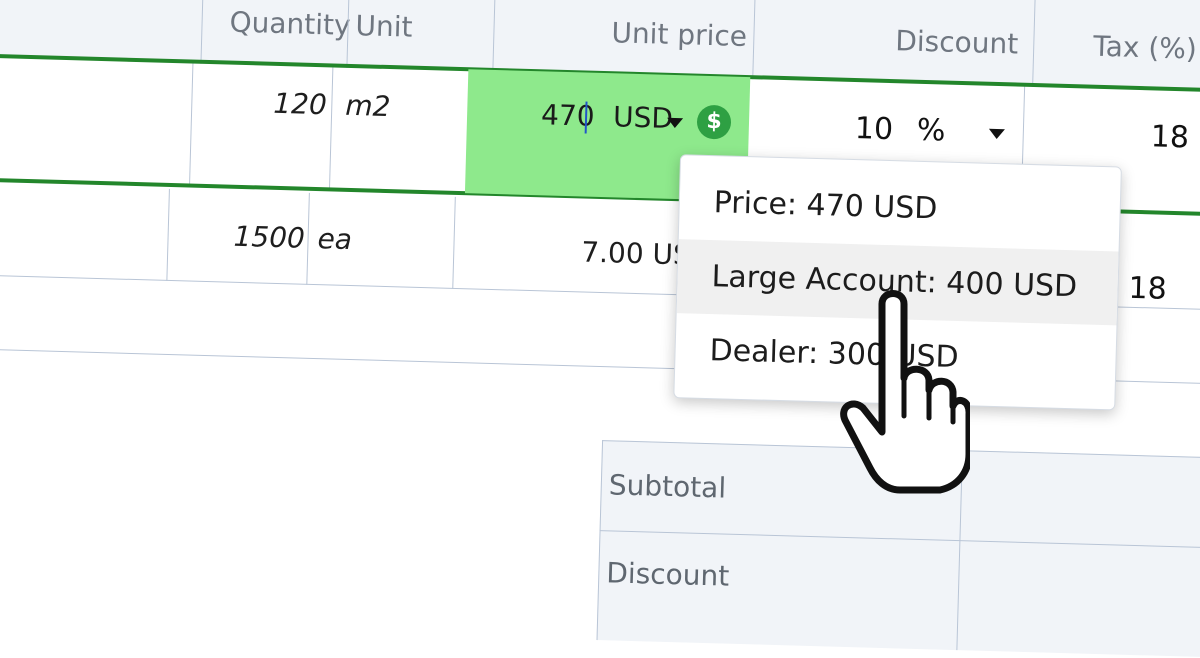 This screenshot has height=658, width=1200. I want to click on row2-unit: ea, so click(334, 239).